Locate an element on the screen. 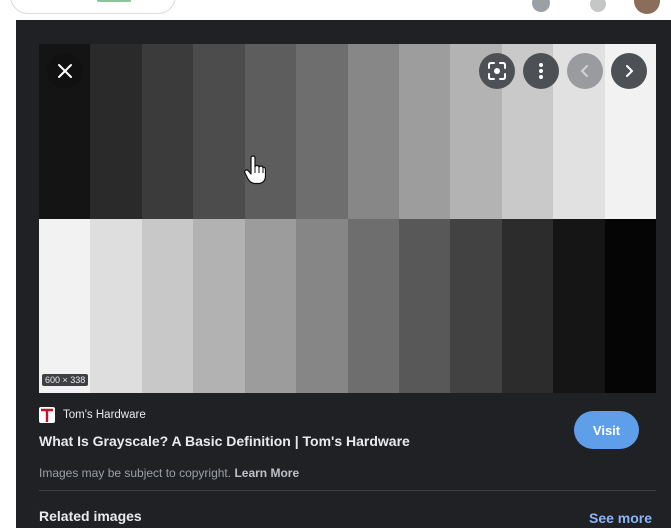 Image resolution: width=671 pixels, height=528 pixels. settings-icon is located at coordinates (598, 6).